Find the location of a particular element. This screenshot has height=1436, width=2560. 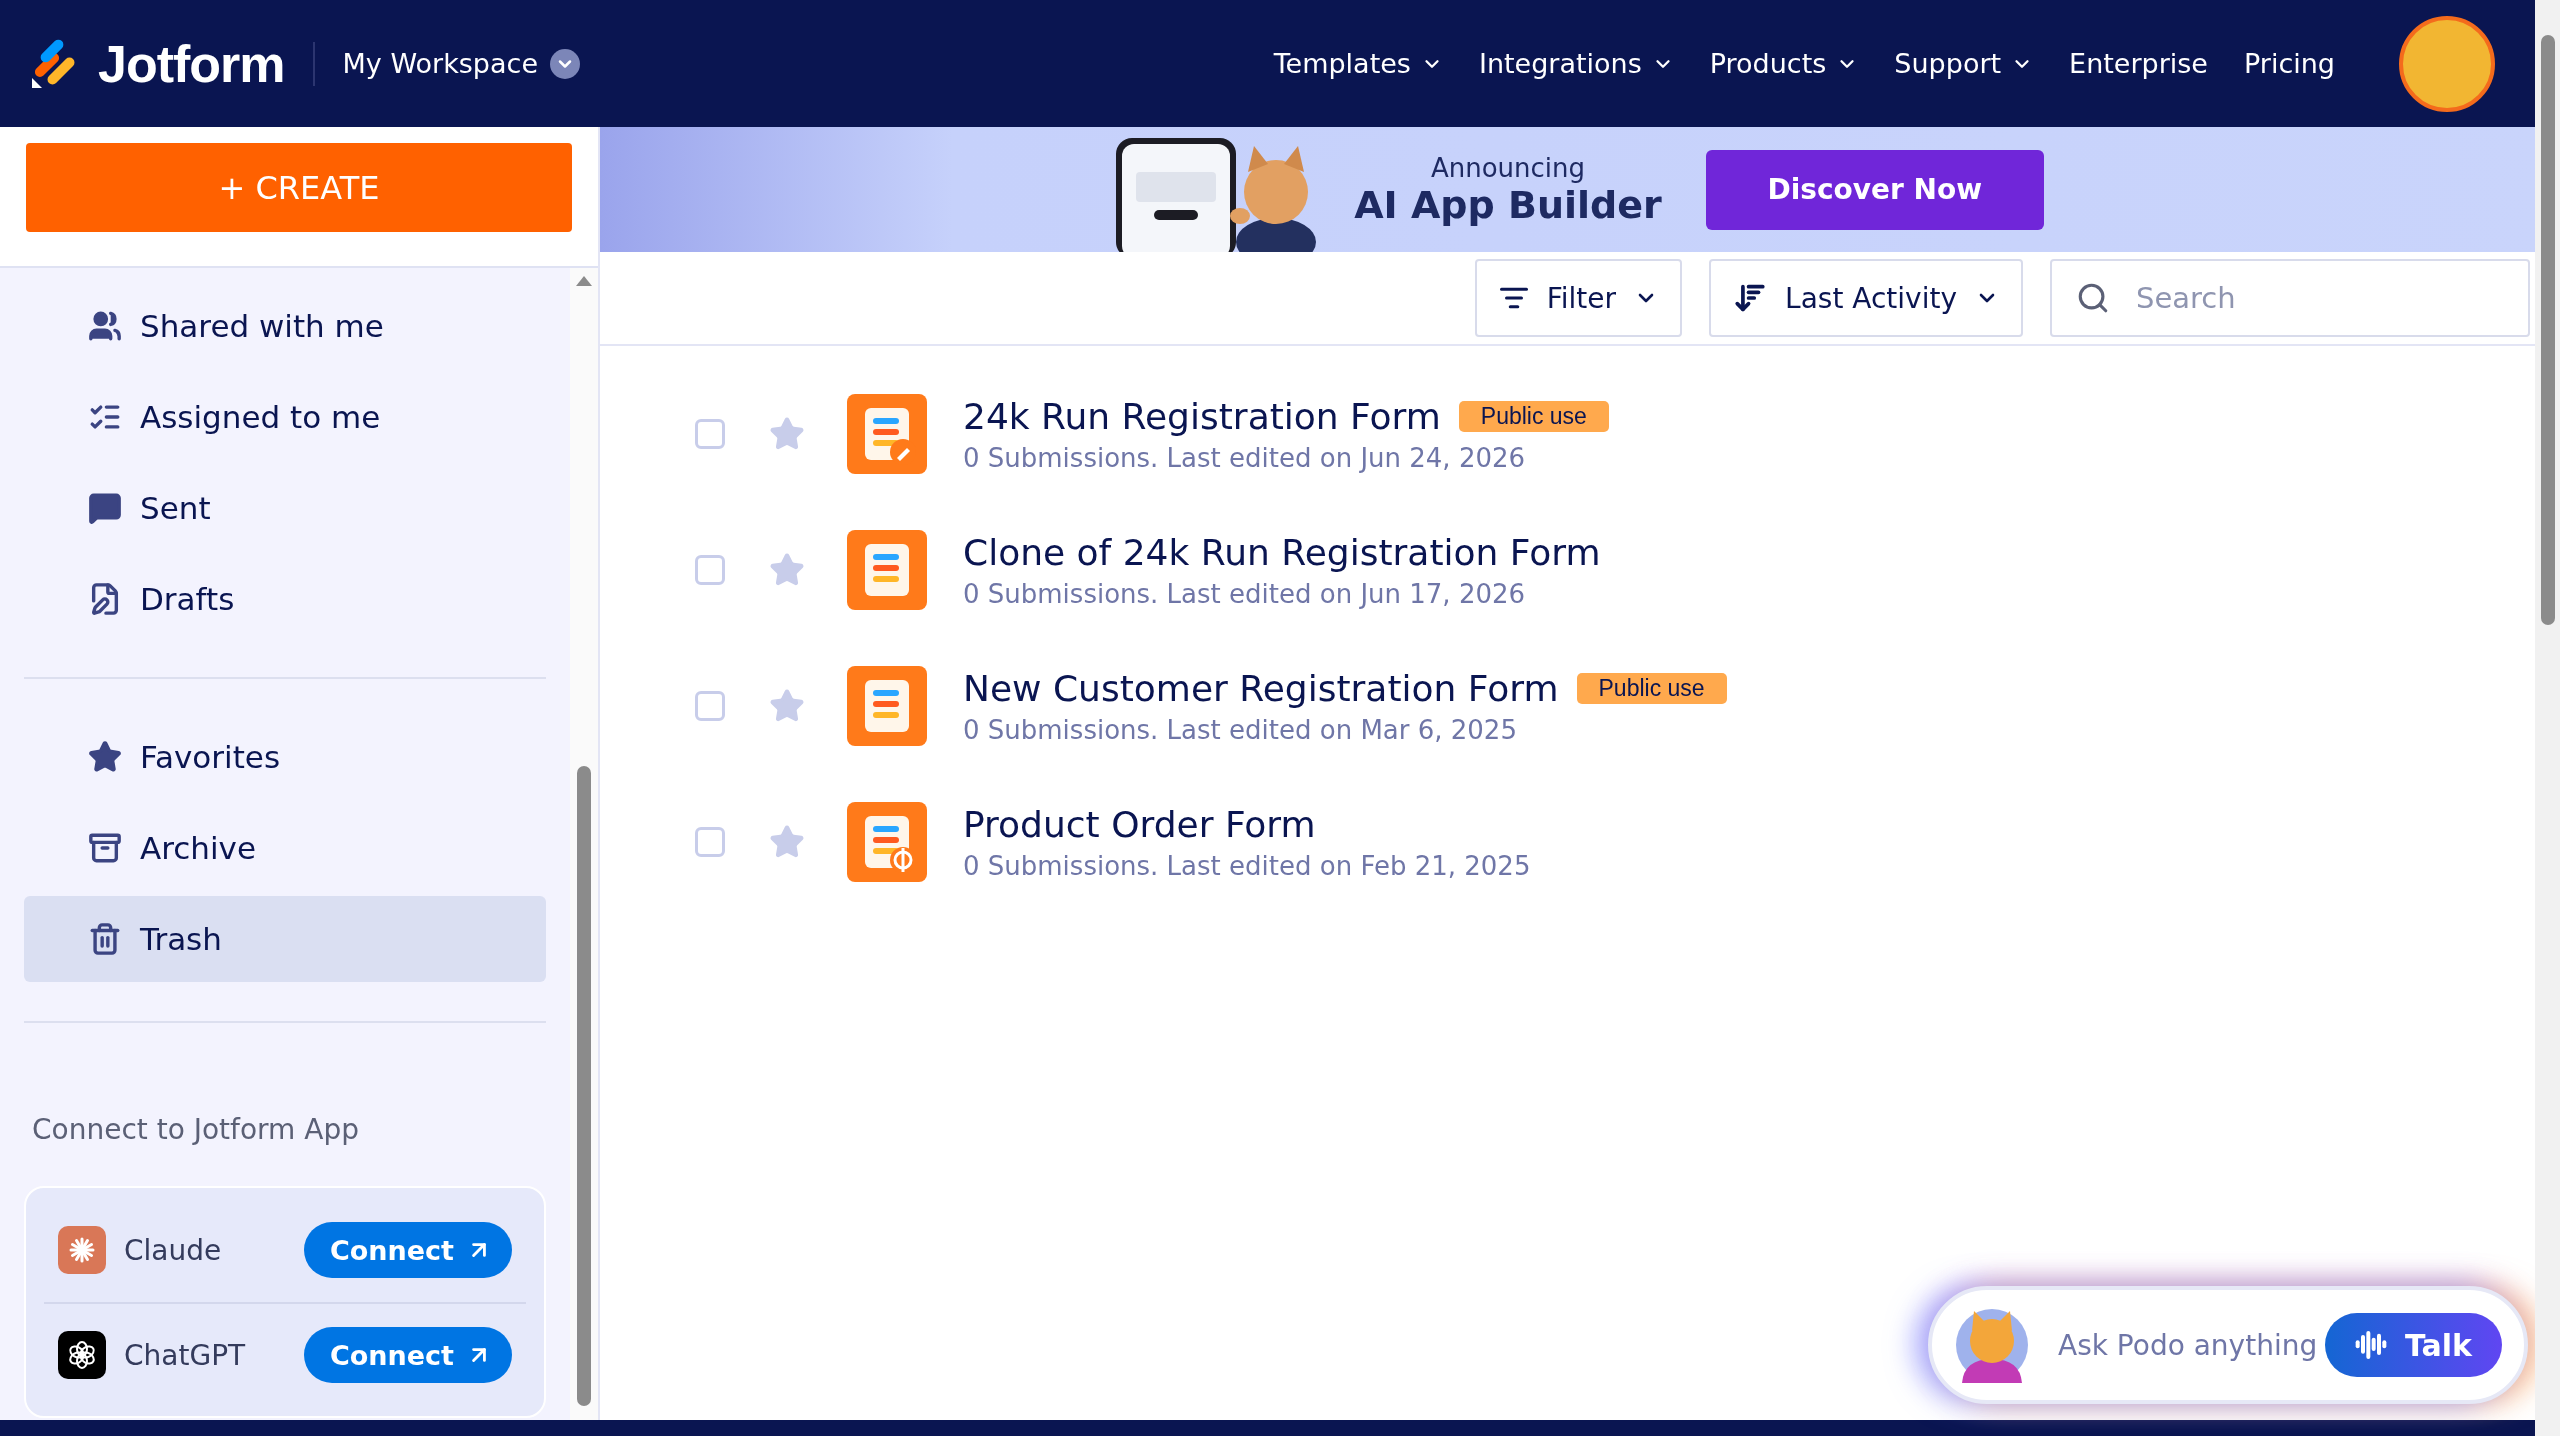

sidebar-item: Archive is located at coordinates (285, 848).